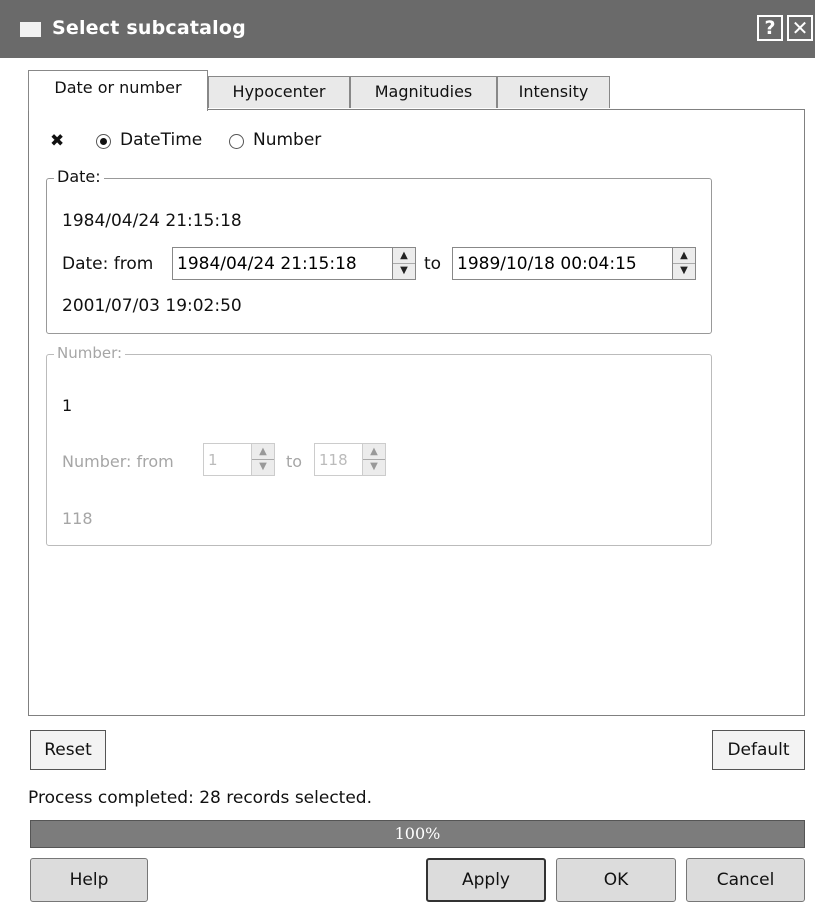 This screenshot has height=917, width=815. Describe the element at coordinates (283, 263) in the screenshot. I see `date-from-input` at that location.